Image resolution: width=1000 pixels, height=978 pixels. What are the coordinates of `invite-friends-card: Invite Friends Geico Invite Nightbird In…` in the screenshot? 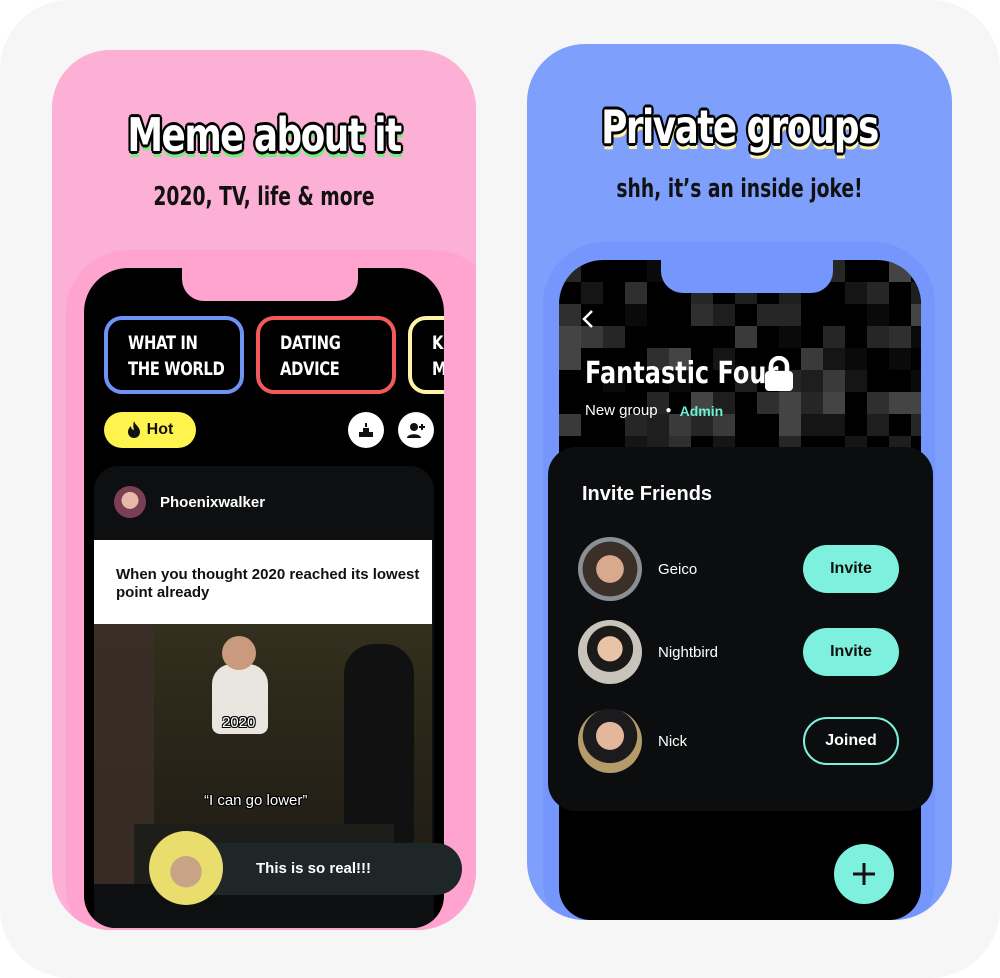 It's located at (740, 629).